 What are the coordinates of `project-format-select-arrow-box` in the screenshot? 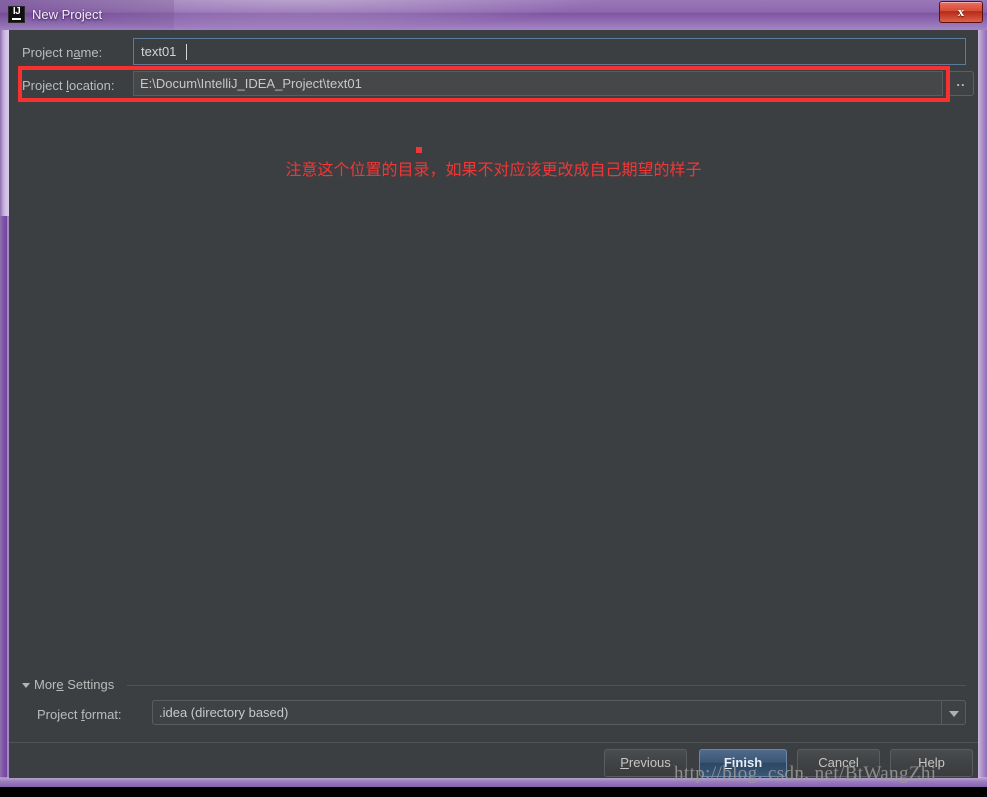 It's located at (953, 712).